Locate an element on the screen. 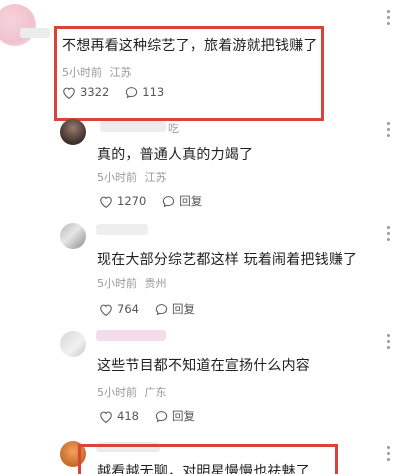 The width and height of the screenshot is (405, 474). comment-meta: 5小时前 广东 is located at coordinates (132, 392).